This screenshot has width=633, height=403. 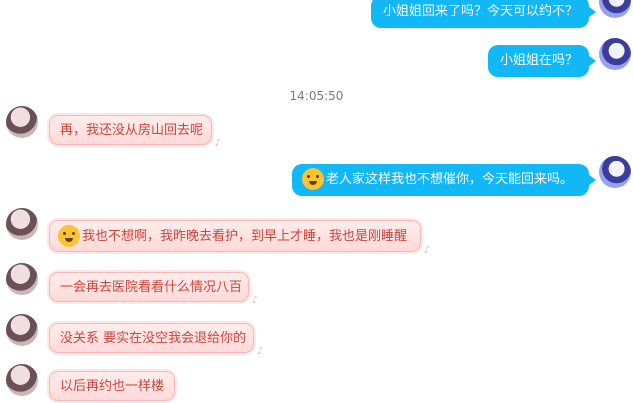 I want to click on message-text: 以后再约也一样楼, so click(x=112, y=386).